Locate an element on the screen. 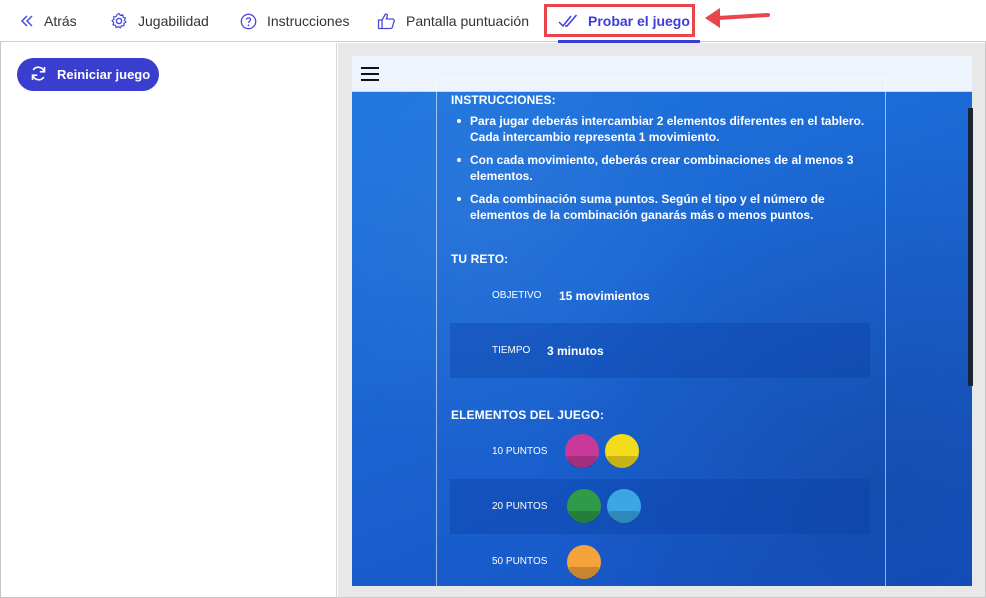 The width and height of the screenshot is (986, 598). question-circle-icon is located at coordinates (248, 21).